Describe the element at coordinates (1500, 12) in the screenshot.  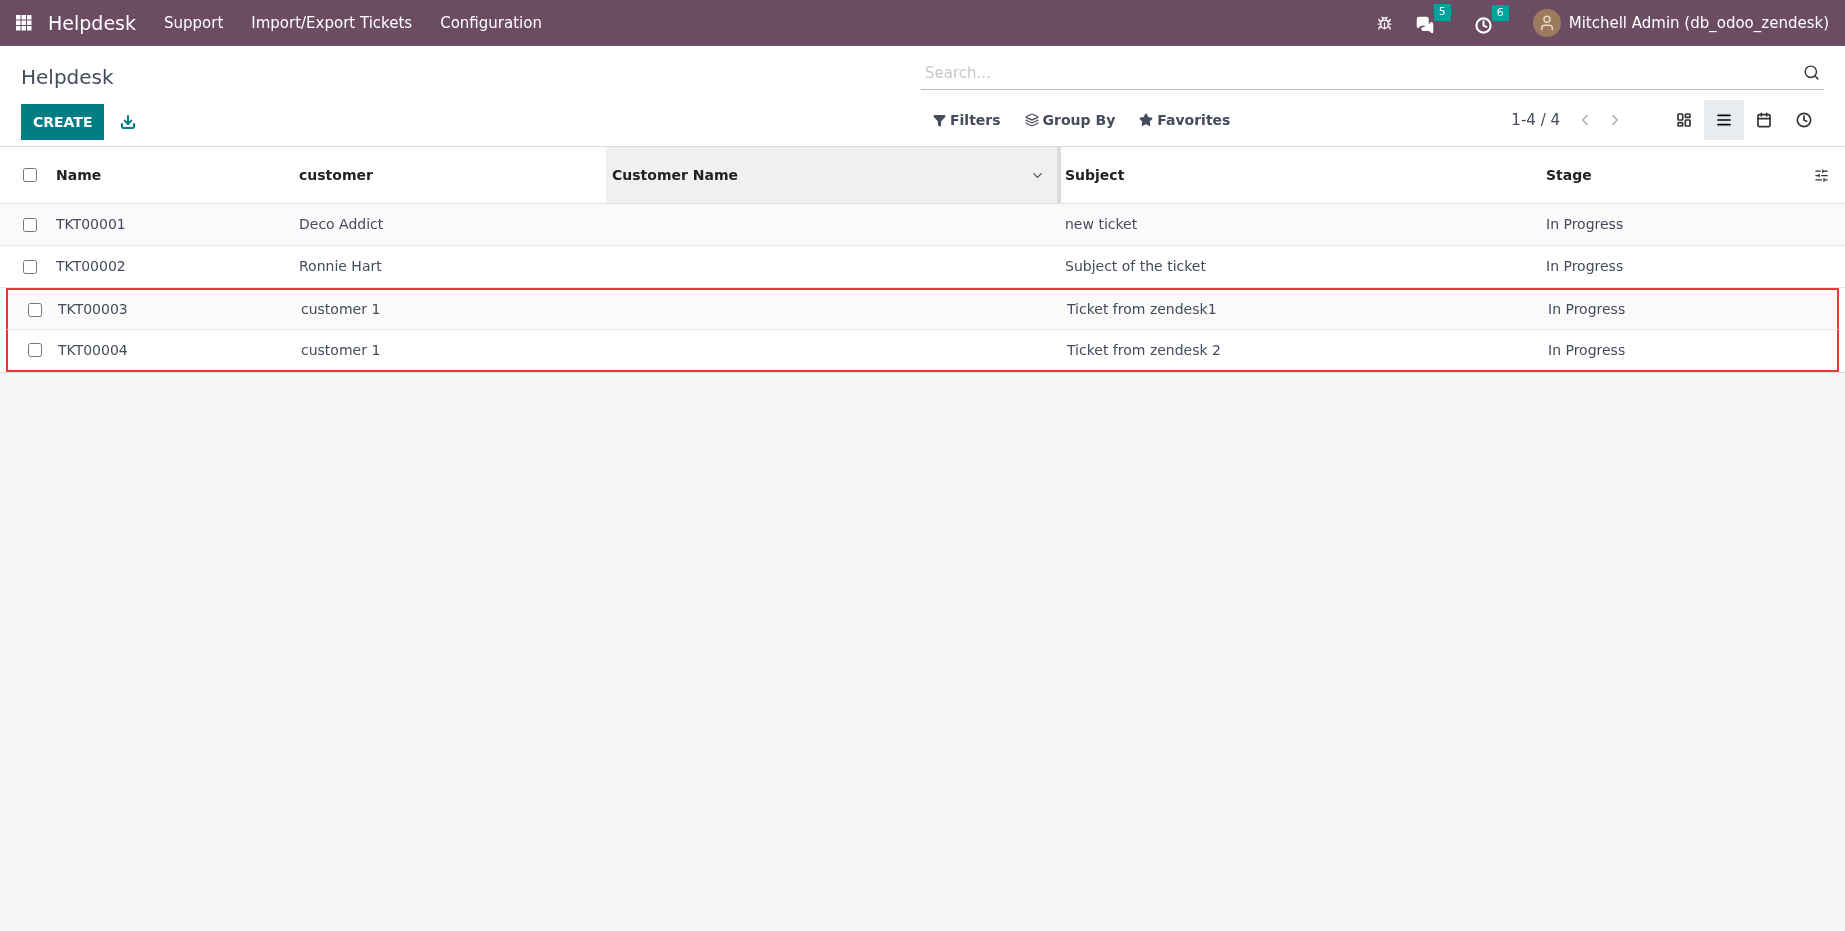
I see `activity-count-badge: 6` at that location.